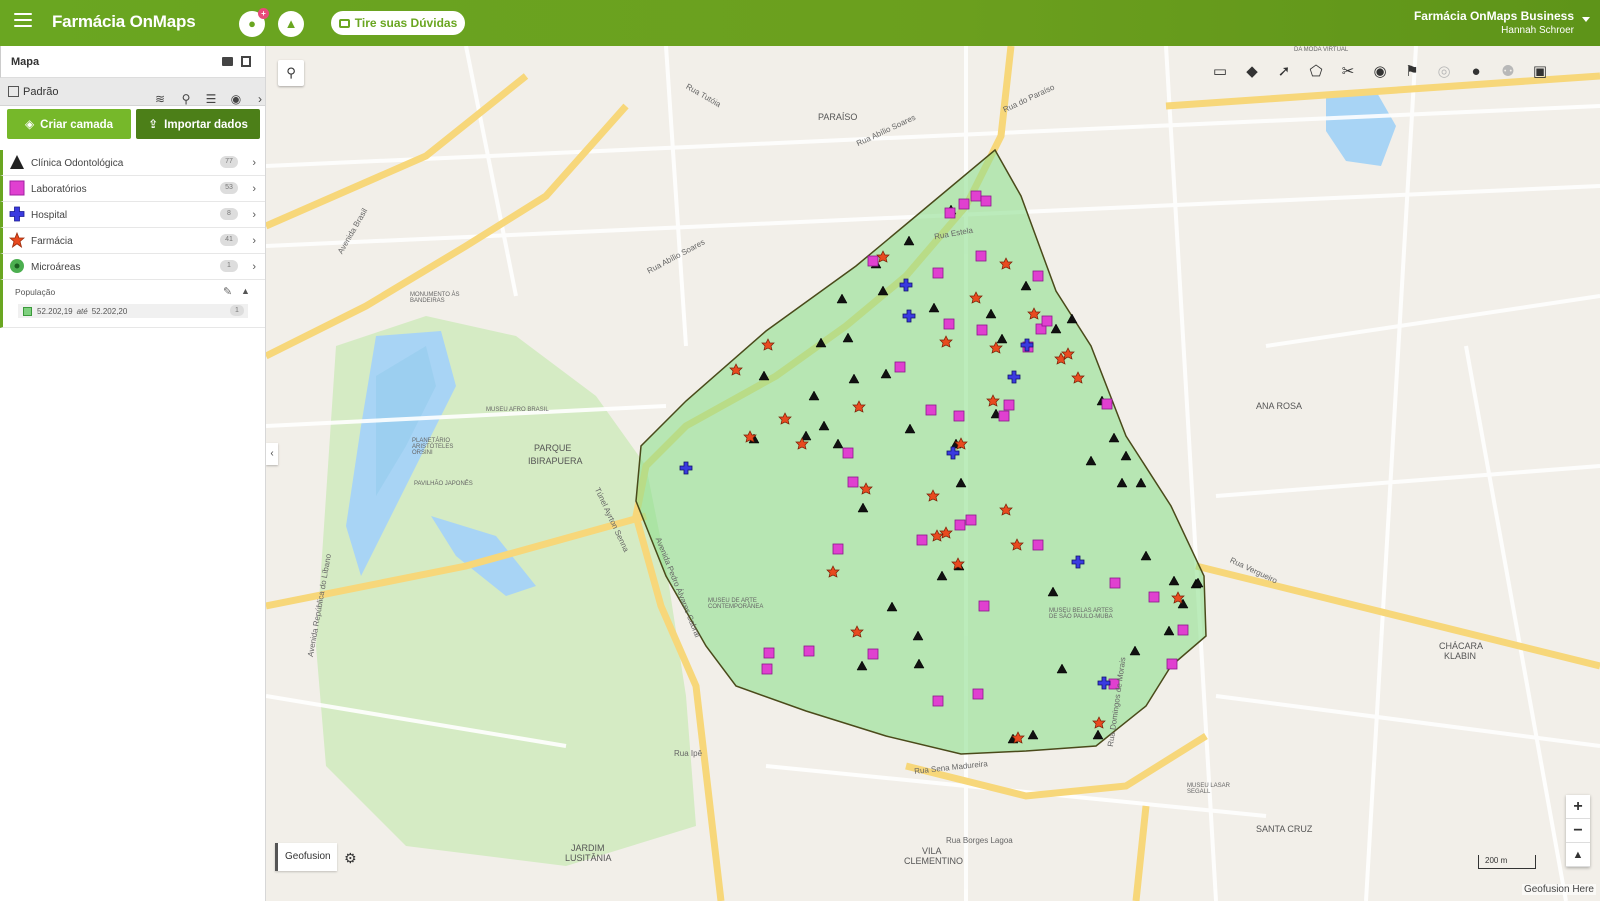  What do you see at coordinates (934, 861) in the screenshot?
I see `map-label: CLEMENTINO` at bounding box center [934, 861].